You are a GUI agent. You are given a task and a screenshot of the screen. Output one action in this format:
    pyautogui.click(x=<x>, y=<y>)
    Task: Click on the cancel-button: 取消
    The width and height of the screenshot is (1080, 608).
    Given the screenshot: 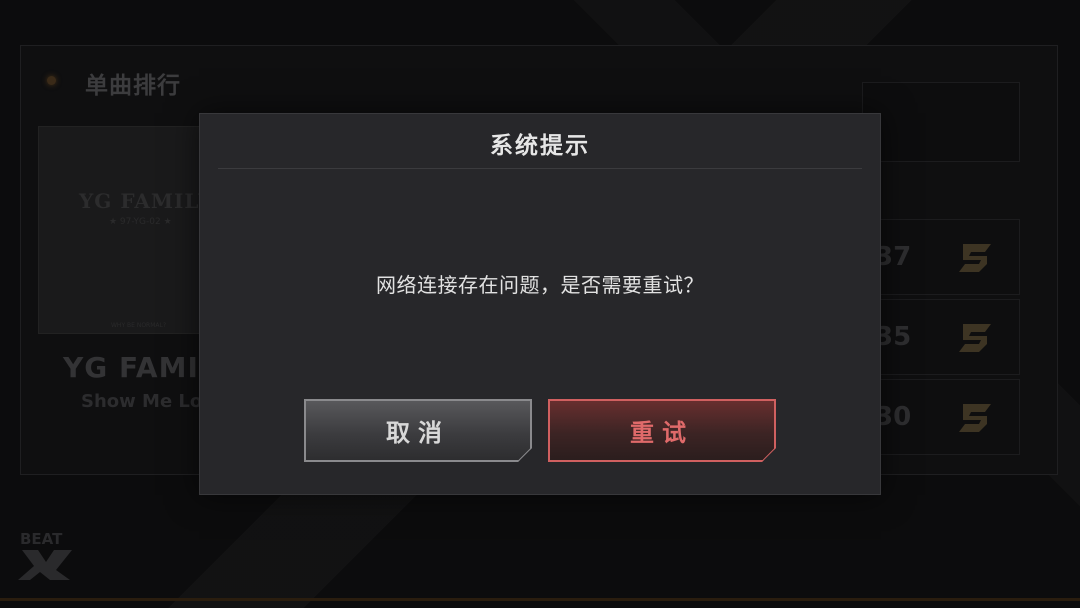 What is the action you would take?
    pyautogui.click(x=418, y=430)
    